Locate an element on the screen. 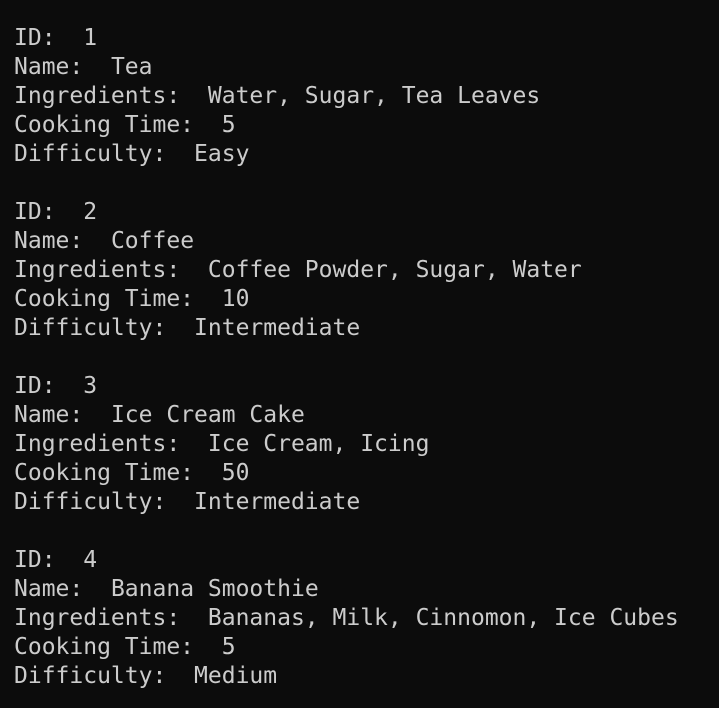 The height and width of the screenshot is (708, 719). ingredients-line: Ingredients: Coffee Powder, Sugar, Water is located at coordinates (366, 270).